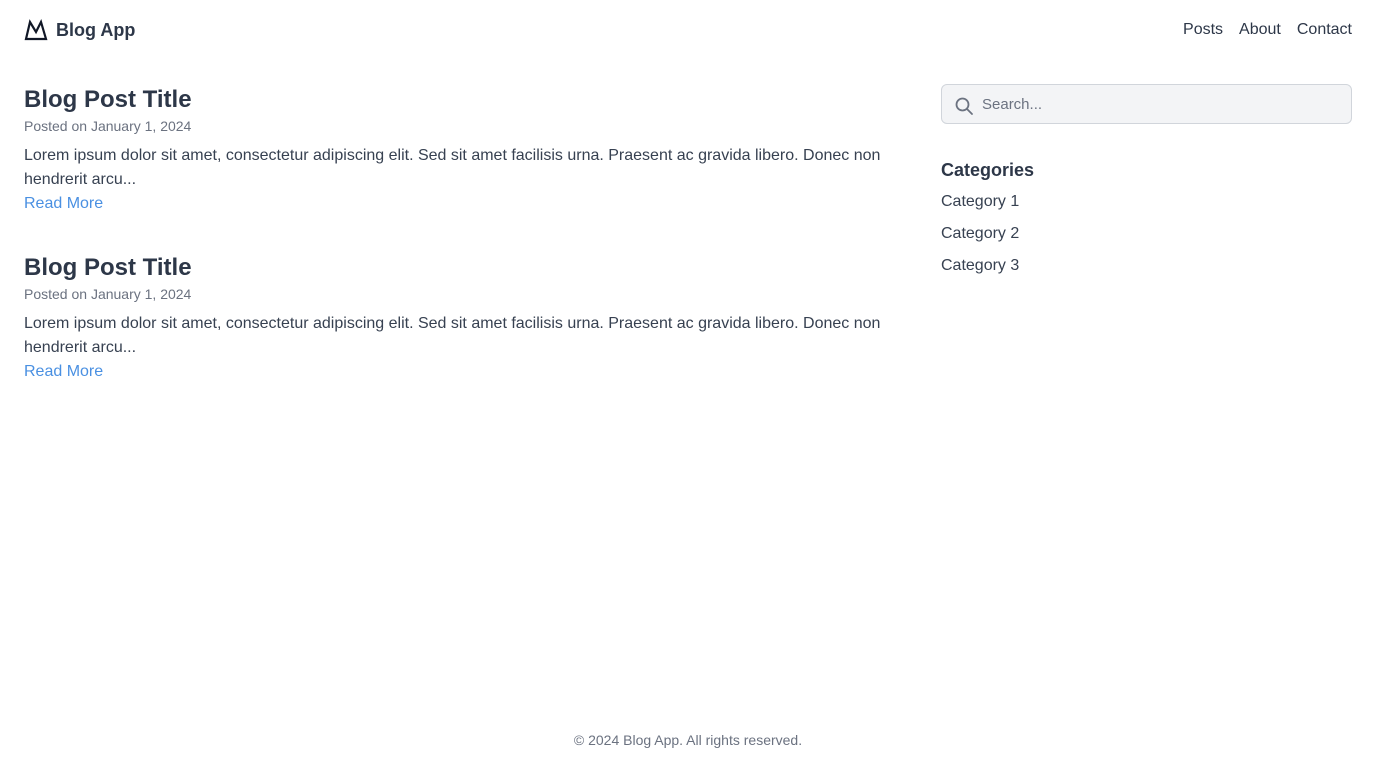 This screenshot has height=768, width=1376. Describe the element at coordinates (964, 106) in the screenshot. I see `search-icon` at that location.